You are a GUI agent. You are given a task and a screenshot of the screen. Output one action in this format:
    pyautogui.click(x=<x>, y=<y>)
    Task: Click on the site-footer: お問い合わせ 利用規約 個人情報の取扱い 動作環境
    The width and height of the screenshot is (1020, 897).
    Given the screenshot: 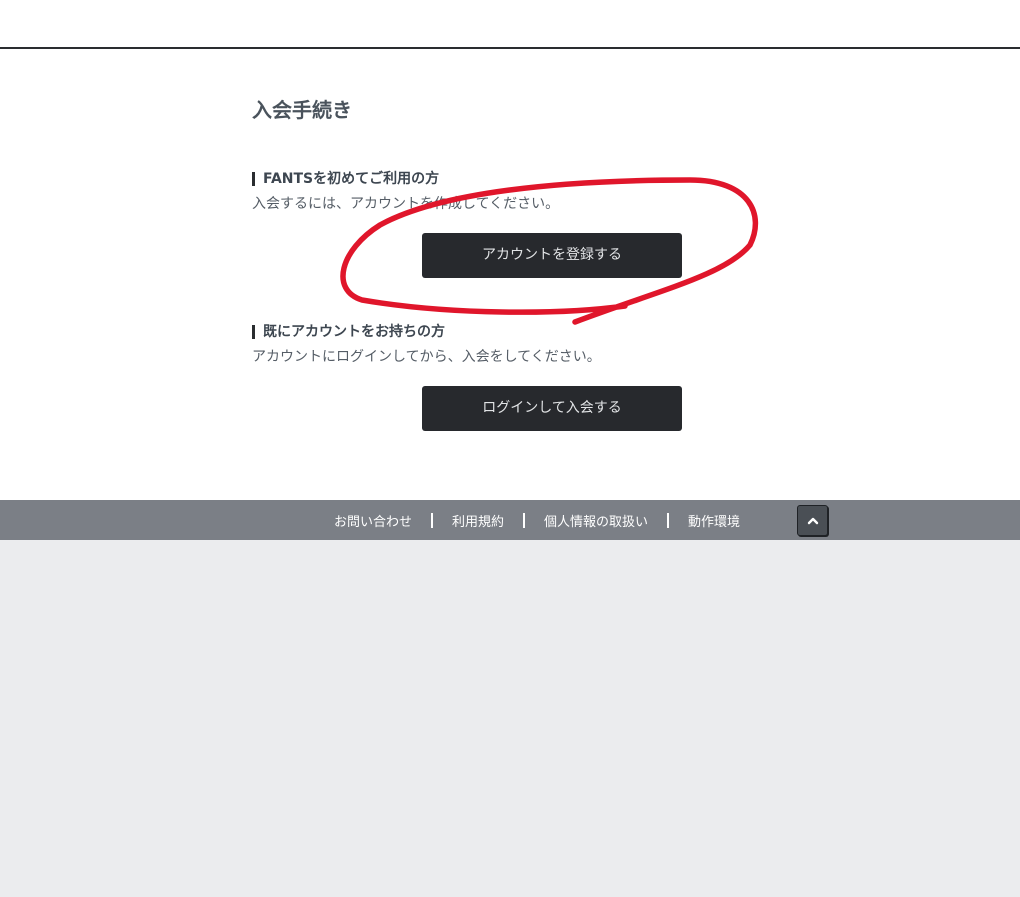 What is the action you would take?
    pyautogui.click(x=510, y=520)
    